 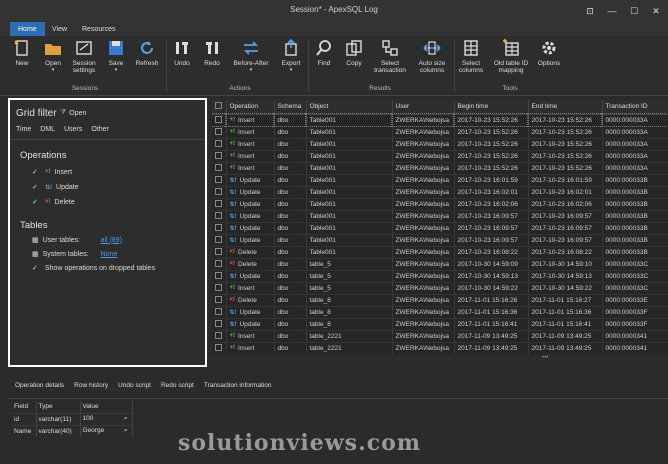 What do you see at coordinates (59, 29) in the screenshot?
I see `tab-view: View` at bounding box center [59, 29].